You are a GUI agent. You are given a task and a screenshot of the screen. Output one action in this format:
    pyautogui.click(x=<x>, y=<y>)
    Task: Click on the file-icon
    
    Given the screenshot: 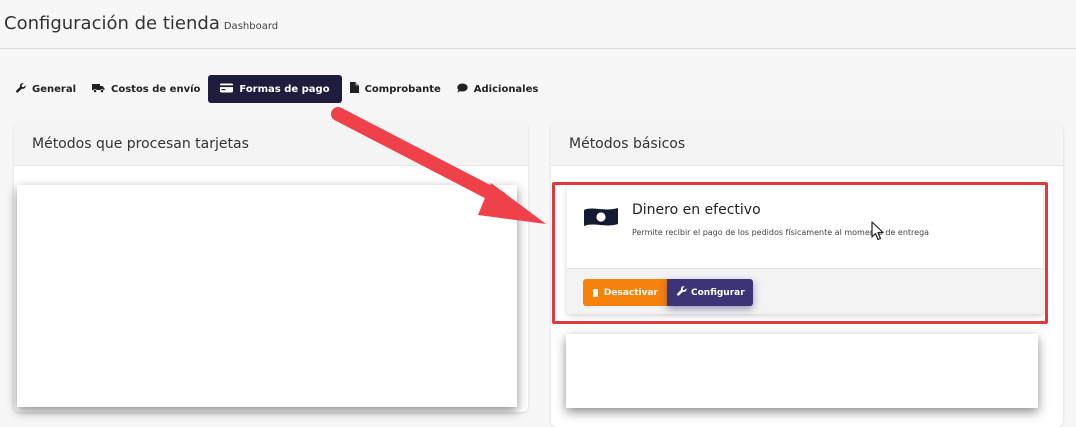 What is the action you would take?
    pyautogui.click(x=354, y=89)
    